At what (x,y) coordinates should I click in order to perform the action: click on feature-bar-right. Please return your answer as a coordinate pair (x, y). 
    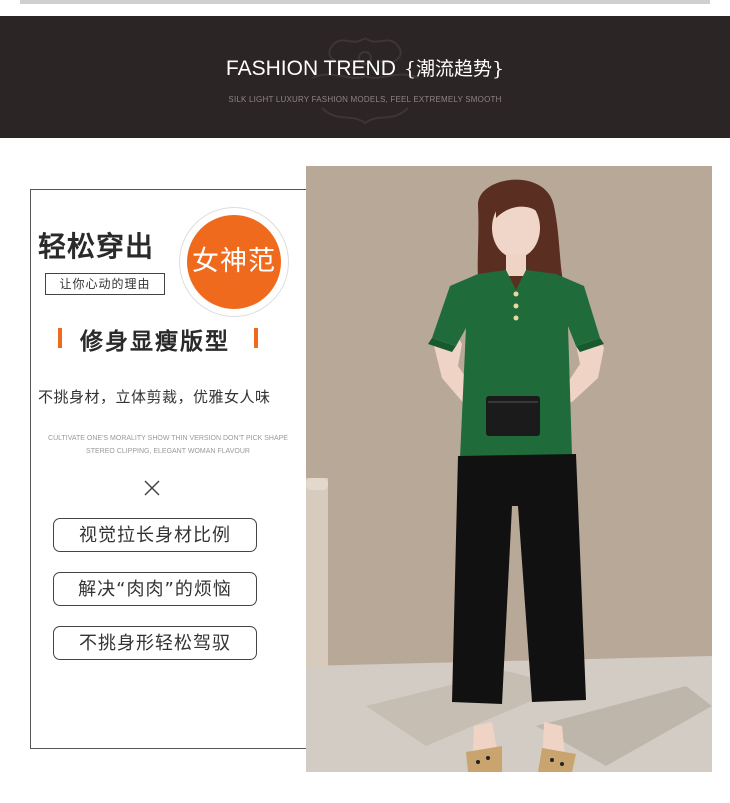
    Looking at the image, I should click on (256, 338).